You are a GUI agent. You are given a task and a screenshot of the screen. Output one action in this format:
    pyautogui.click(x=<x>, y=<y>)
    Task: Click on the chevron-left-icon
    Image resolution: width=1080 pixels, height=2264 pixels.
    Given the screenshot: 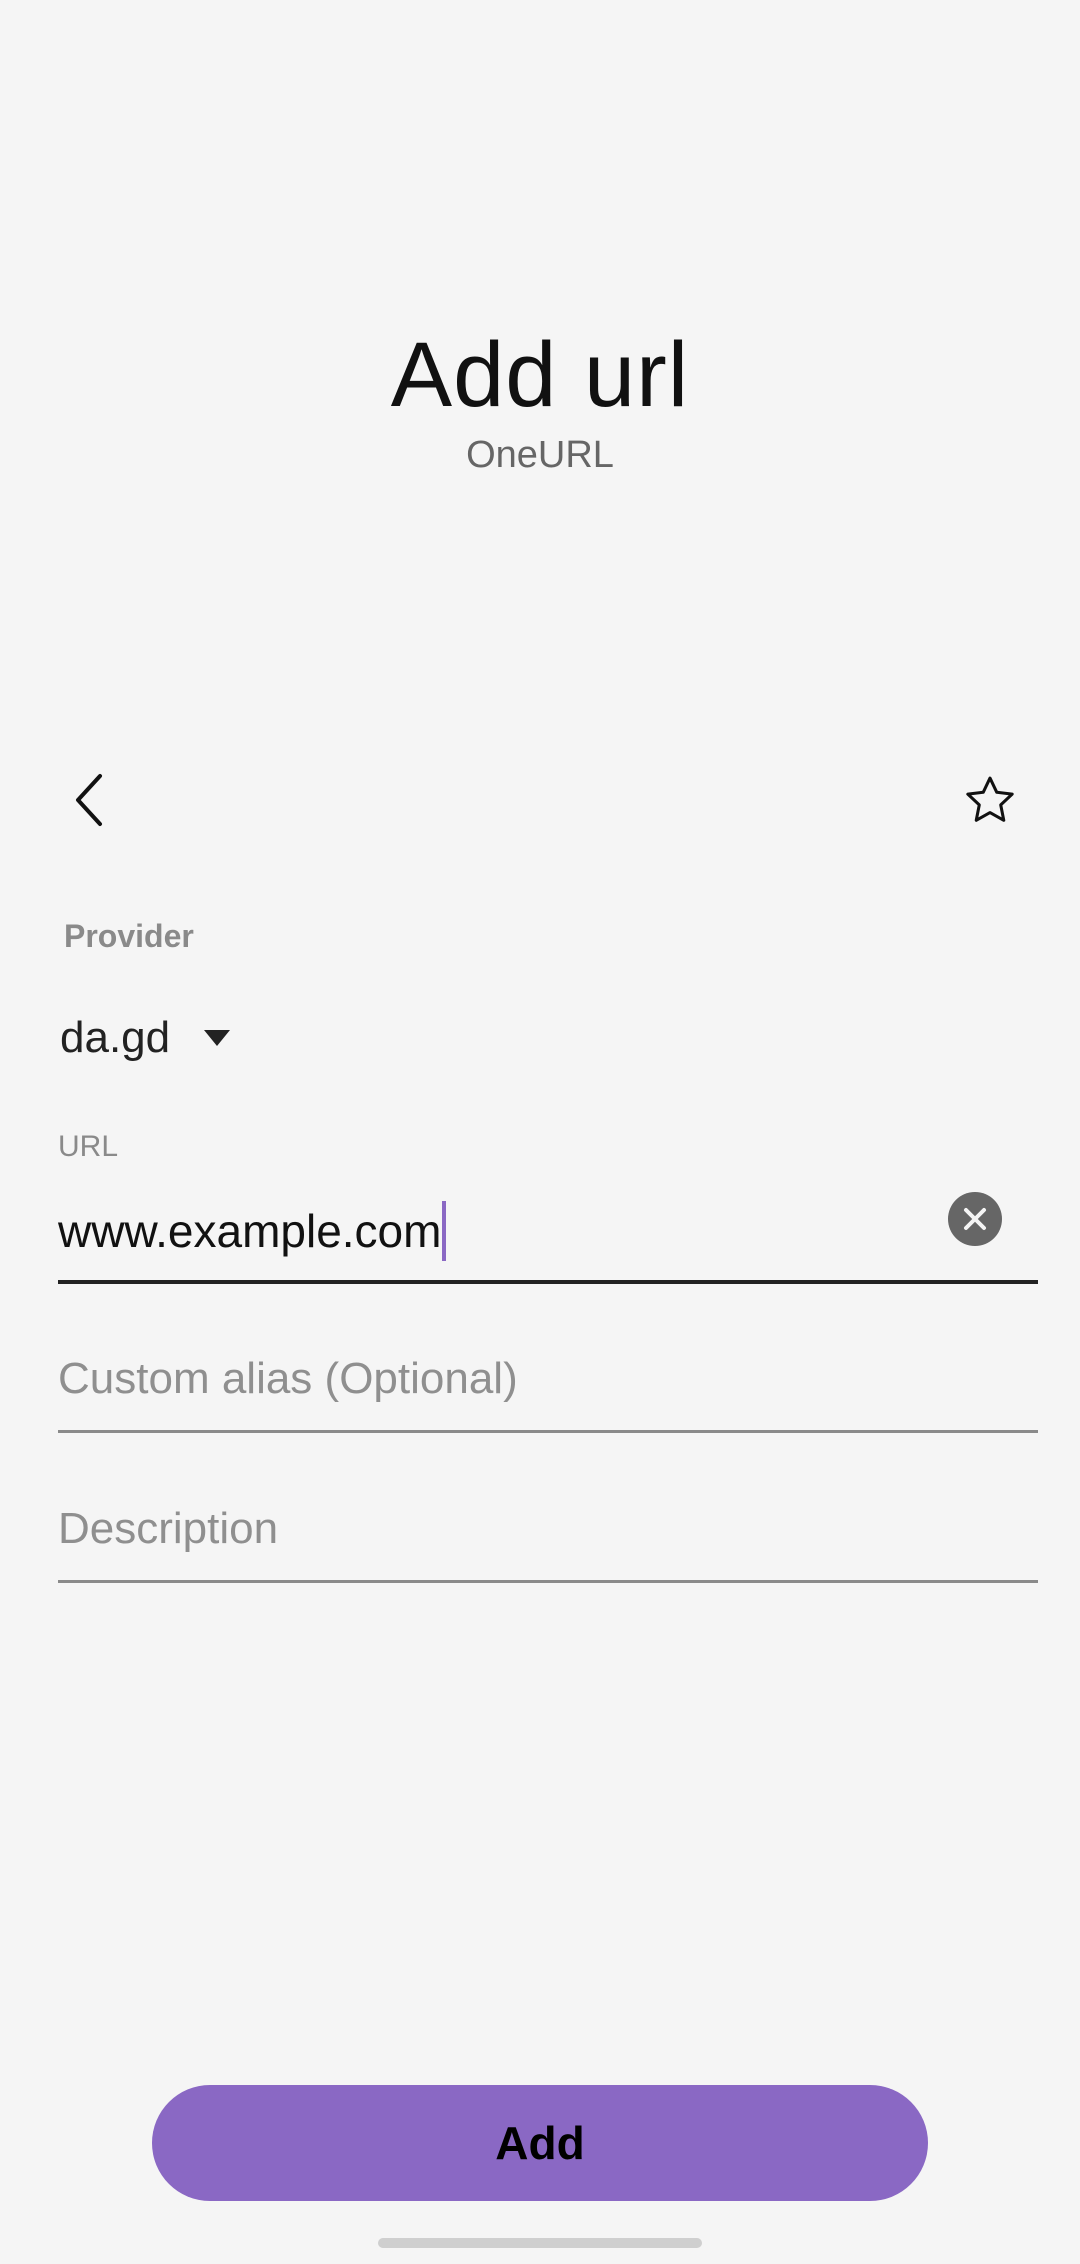 What is the action you would take?
    pyautogui.click(x=89, y=800)
    